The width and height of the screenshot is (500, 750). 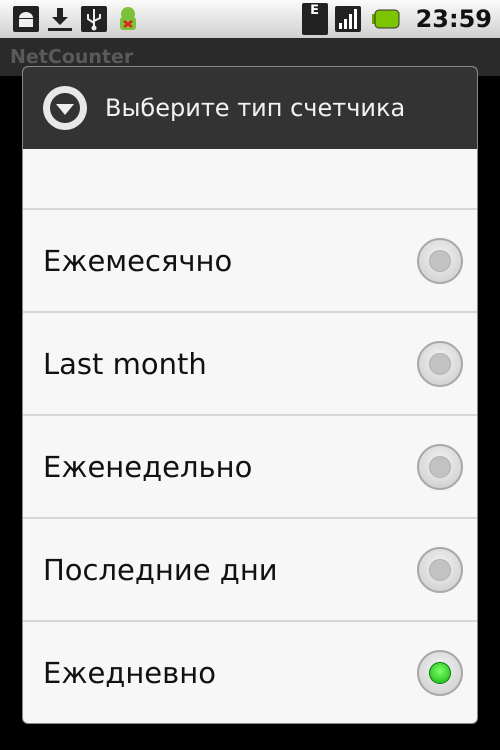 What do you see at coordinates (125, 363) in the screenshot?
I see `option-label: Last month` at bounding box center [125, 363].